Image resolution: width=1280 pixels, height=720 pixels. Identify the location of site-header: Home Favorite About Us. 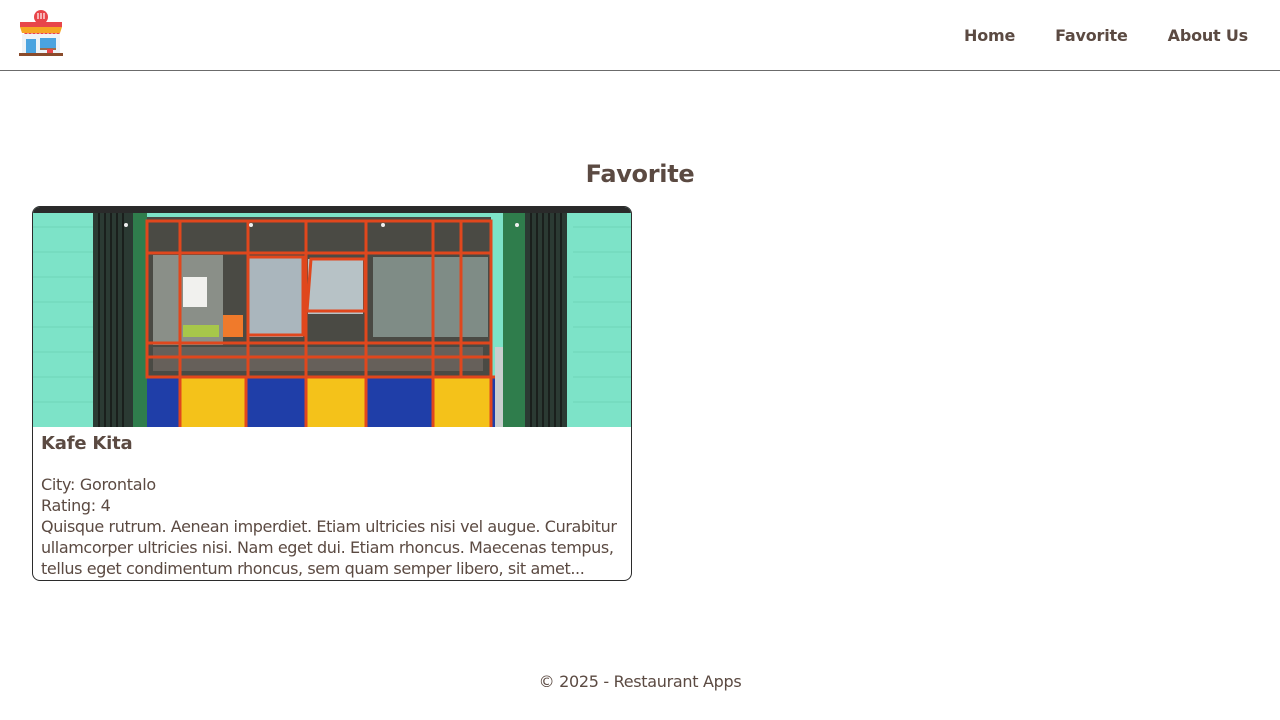
(640, 35).